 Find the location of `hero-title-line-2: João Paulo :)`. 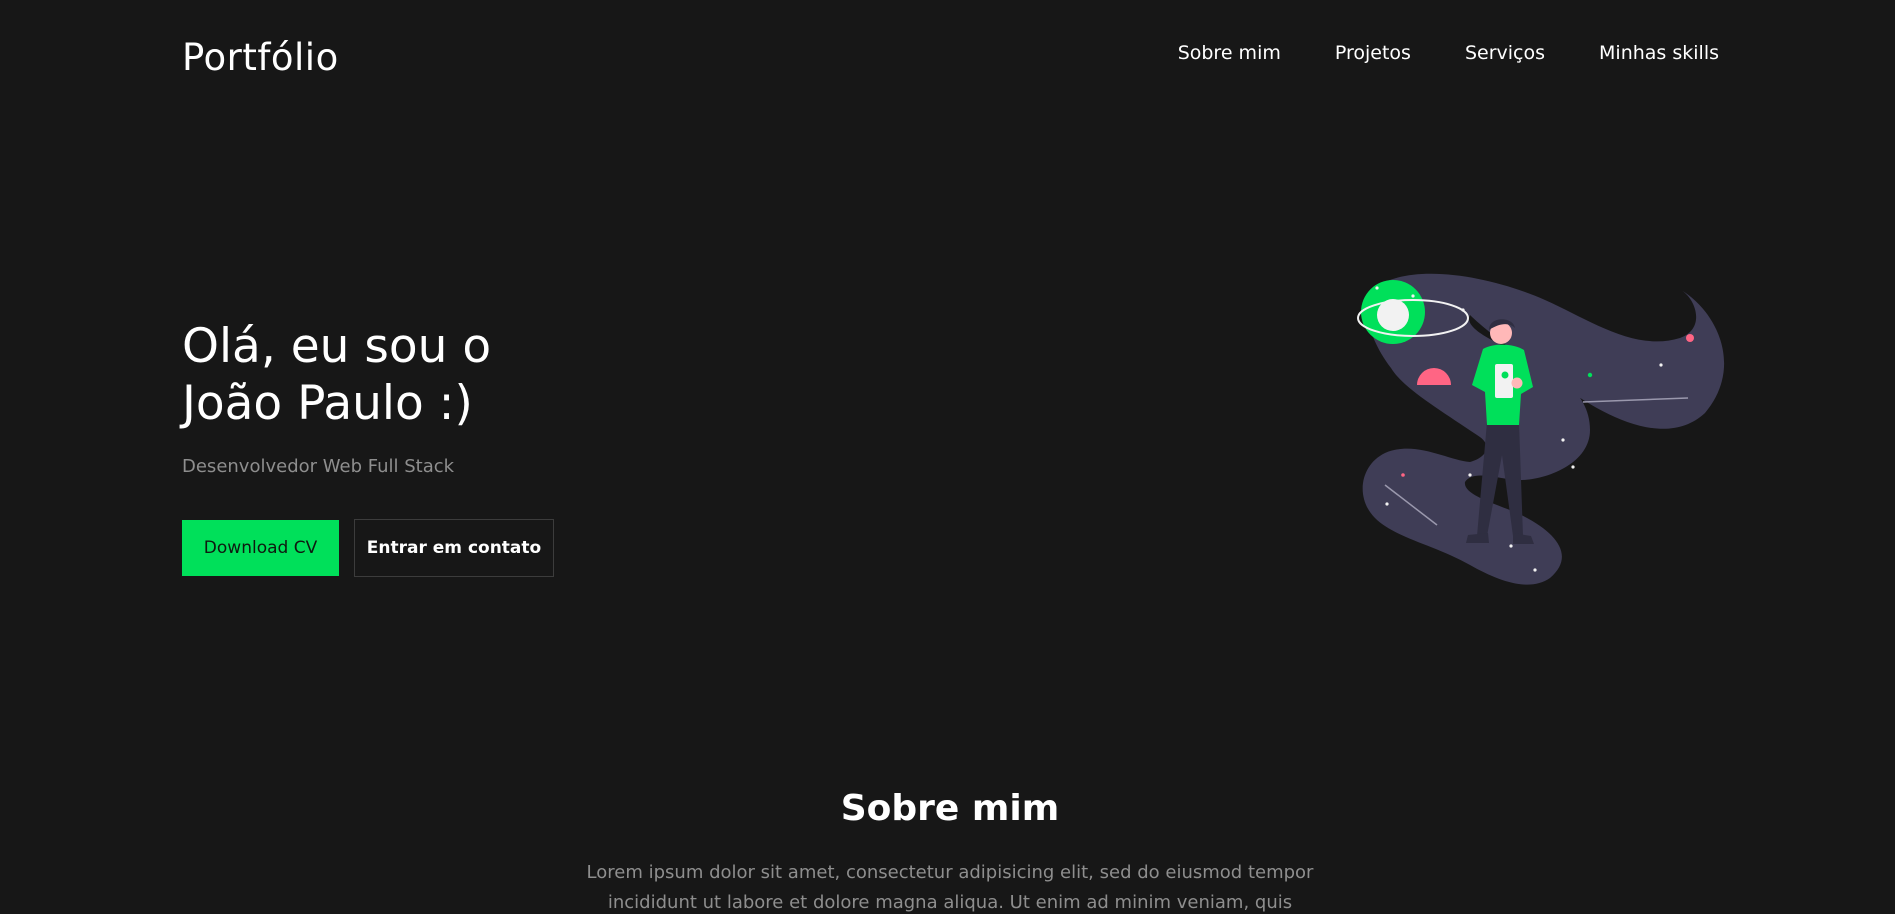

hero-title-line-2: João Paulo :) is located at coordinates (327, 403).